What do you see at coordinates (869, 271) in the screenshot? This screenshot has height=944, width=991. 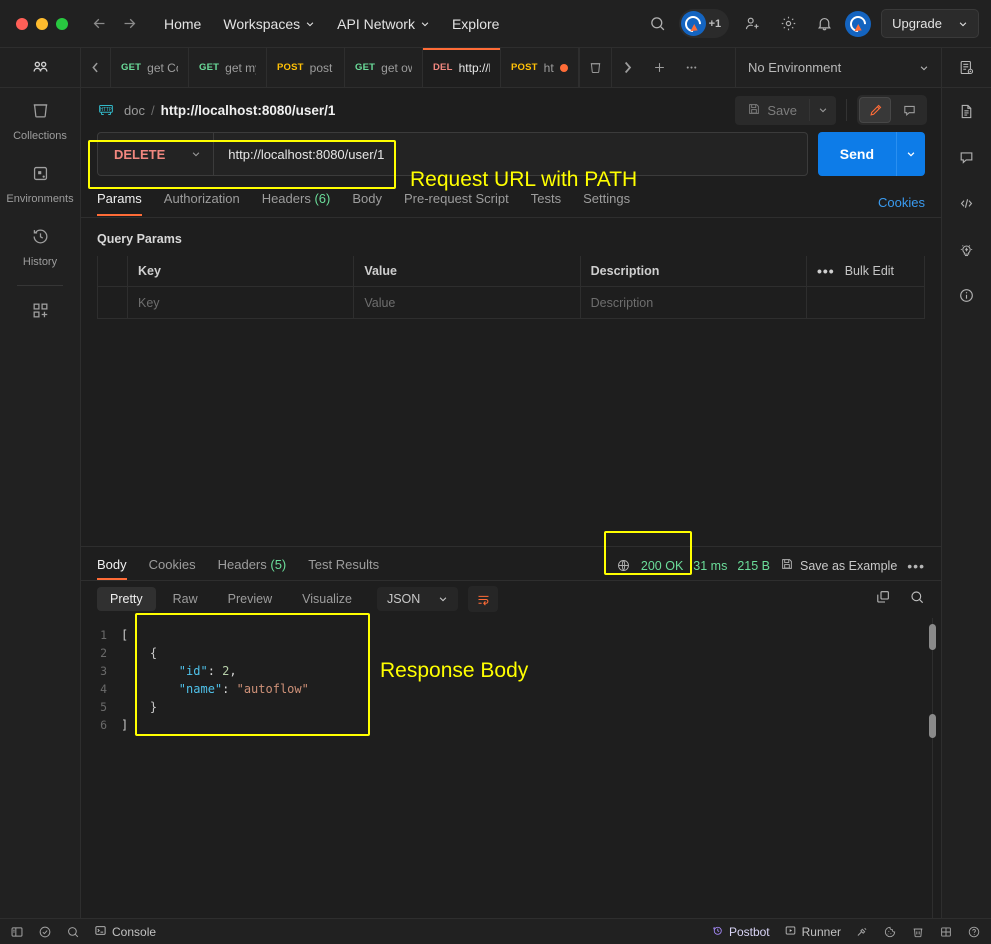 I see `bulk-edit-button: Bulk Edit` at bounding box center [869, 271].